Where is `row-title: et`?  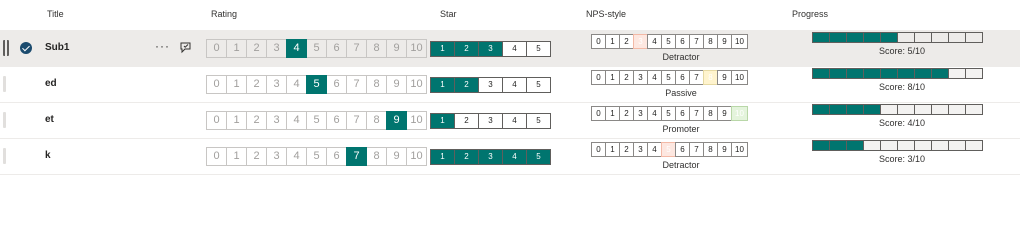 row-title: et is located at coordinates (49, 119).